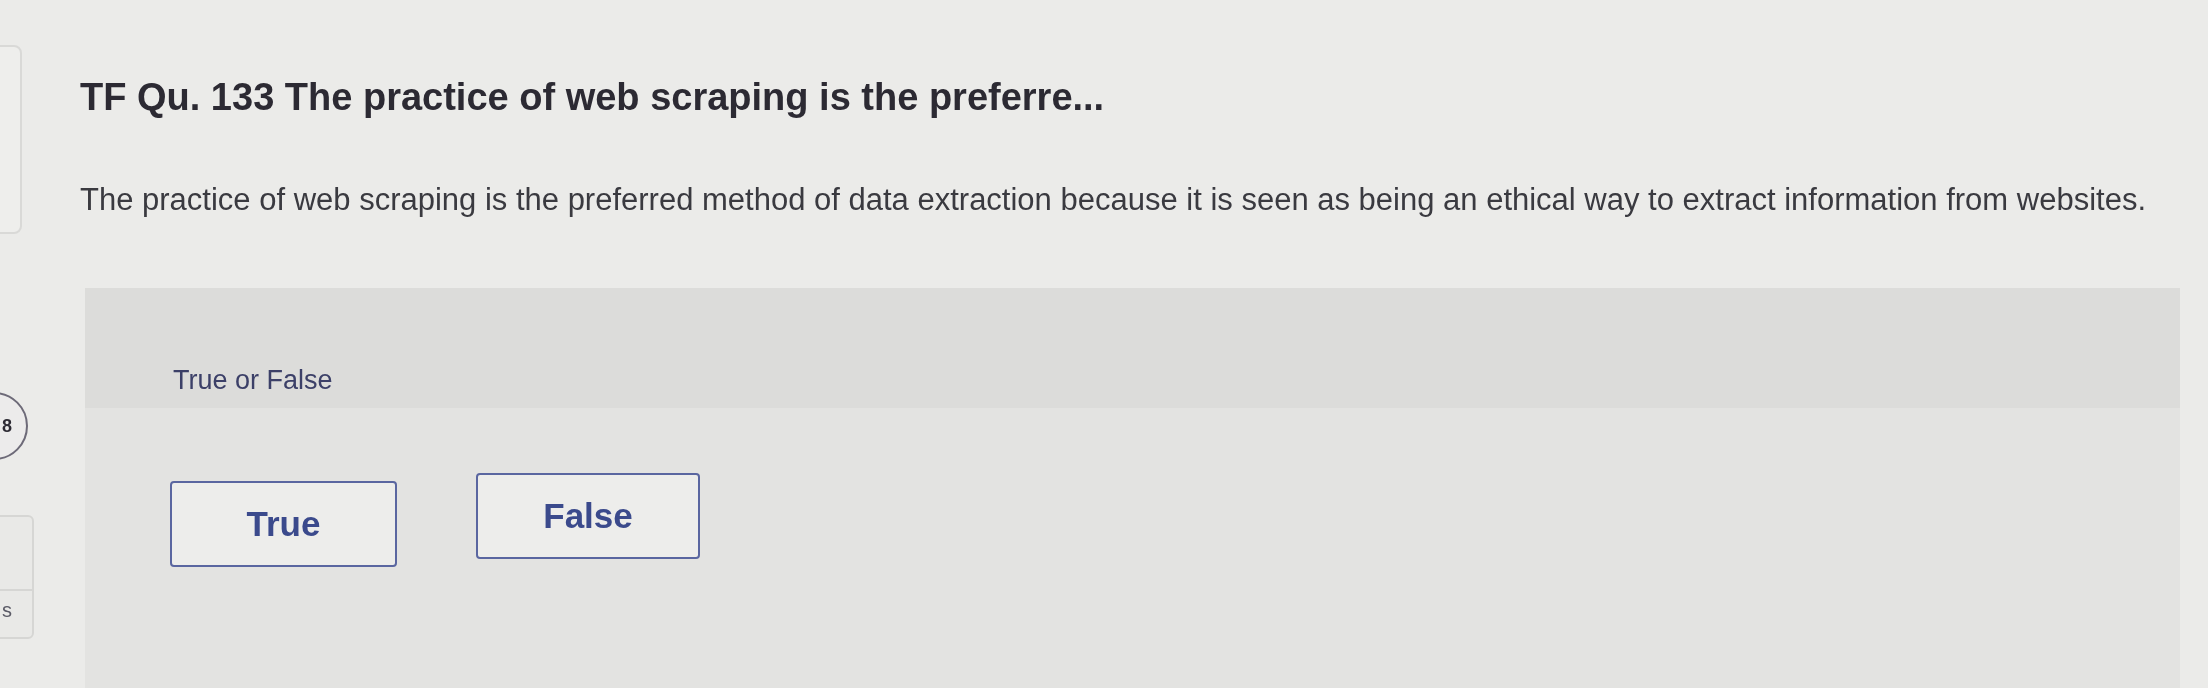  Describe the element at coordinates (7, 610) in the screenshot. I see `sidebar-label: s` at that location.